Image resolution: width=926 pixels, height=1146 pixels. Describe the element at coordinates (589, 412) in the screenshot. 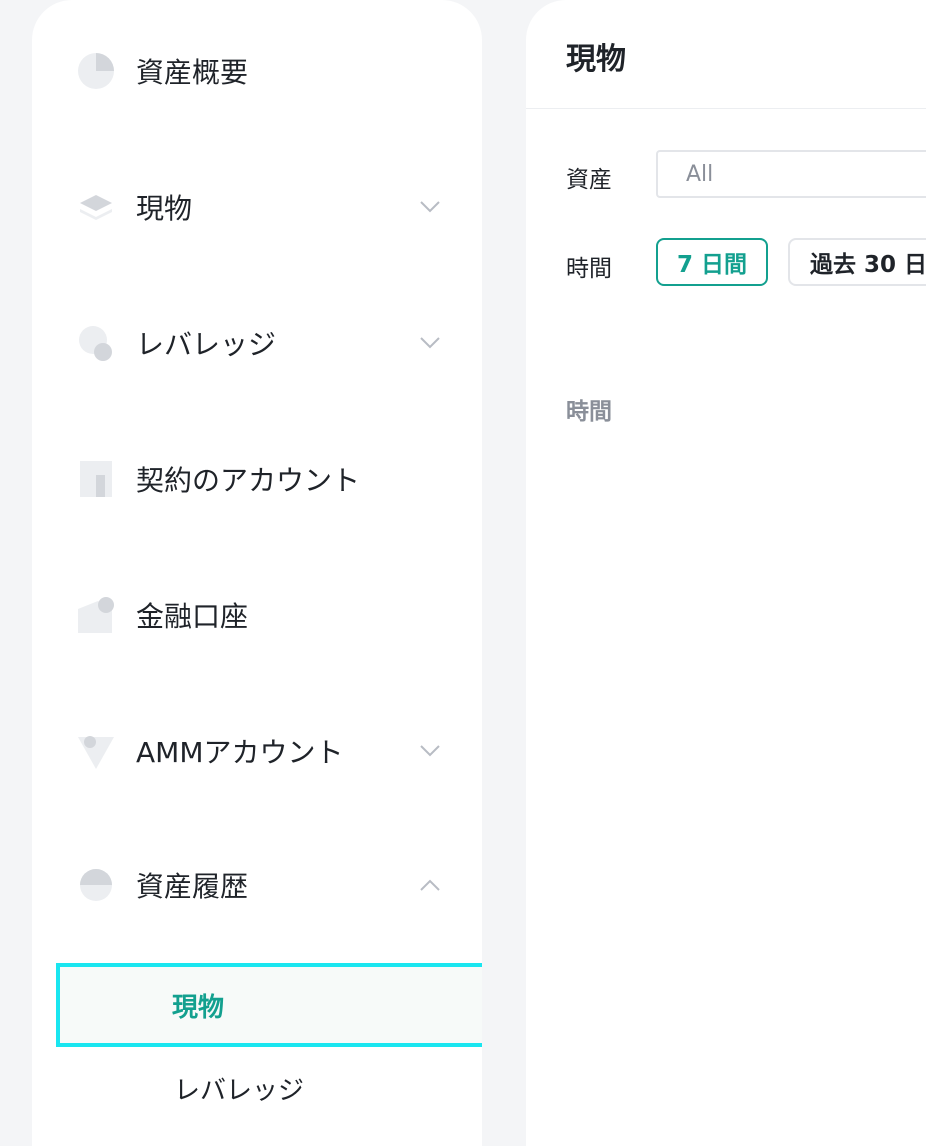

I see `table-header-time: 時間` at that location.